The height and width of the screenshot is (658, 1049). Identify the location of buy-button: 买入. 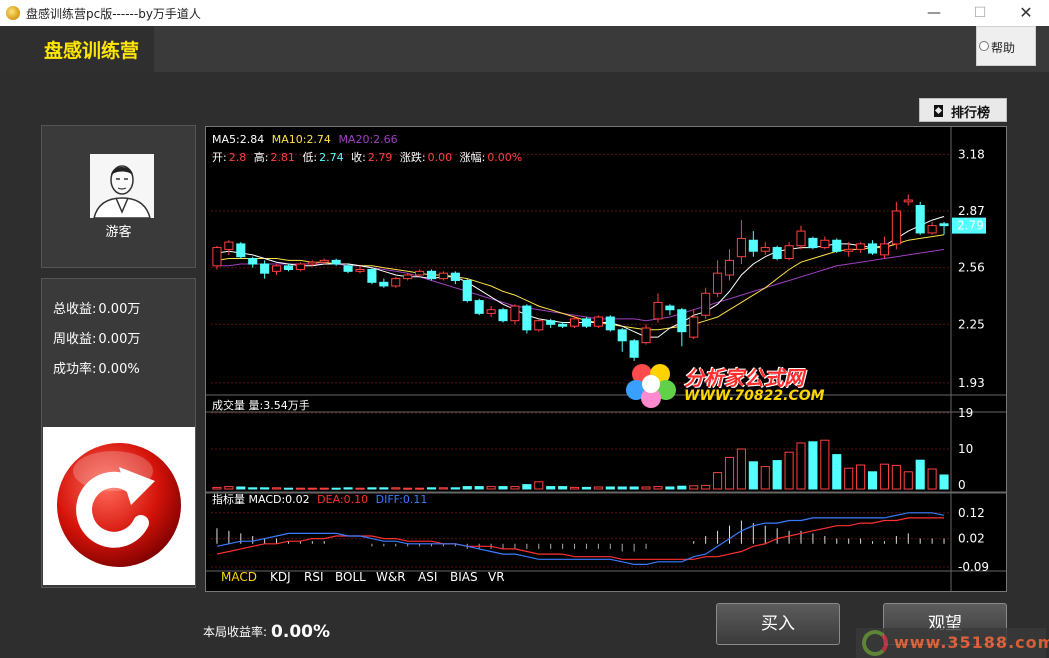
(778, 624).